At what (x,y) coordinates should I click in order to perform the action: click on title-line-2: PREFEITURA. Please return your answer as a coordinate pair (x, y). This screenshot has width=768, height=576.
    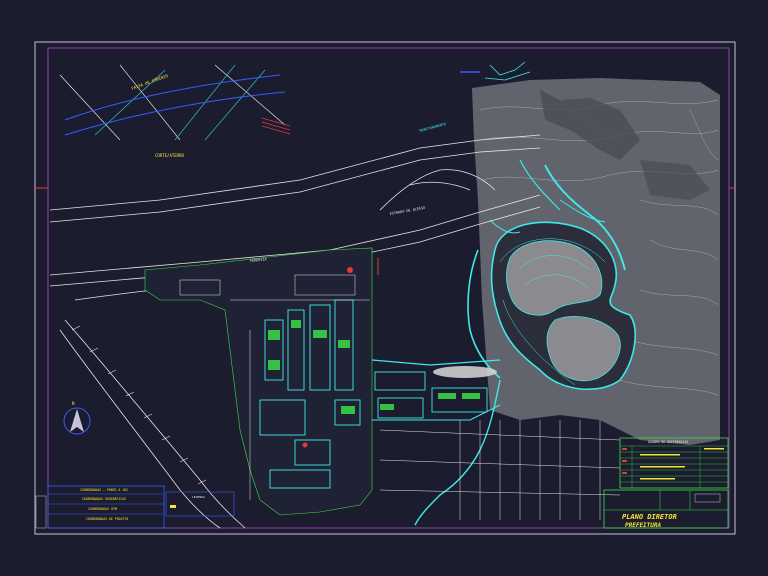
    Looking at the image, I should click on (643, 525).